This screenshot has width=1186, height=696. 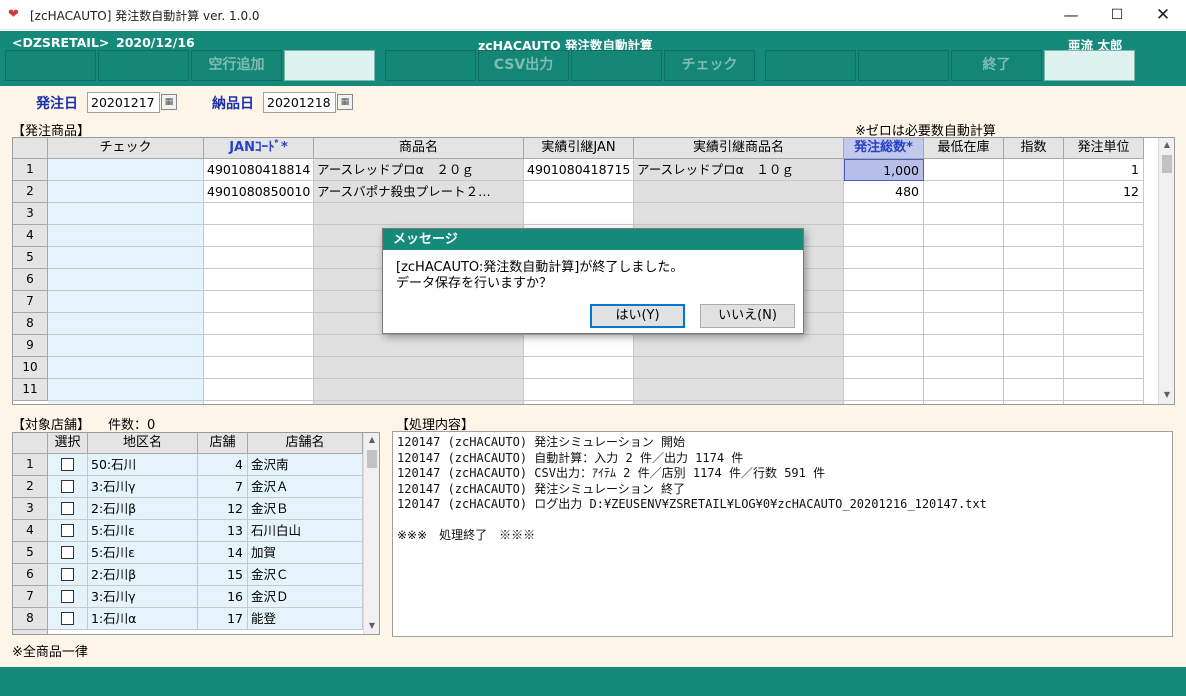 I want to click on column-header-area: 地区名, so click(x=143, y=443).